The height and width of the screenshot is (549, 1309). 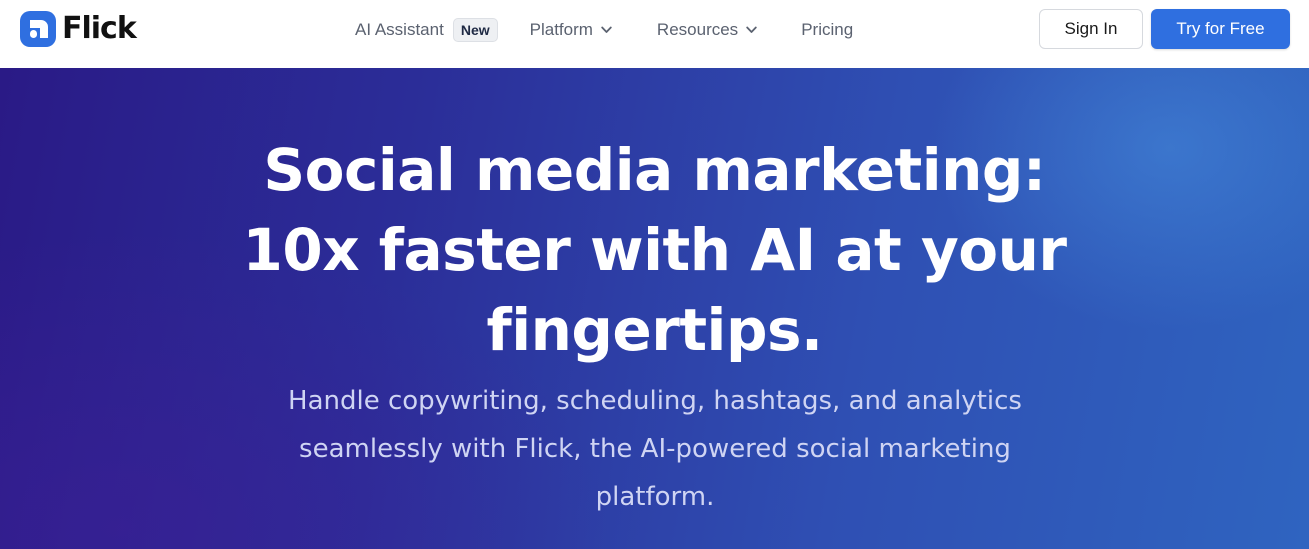 I want to click on sign-in-button: Sign In, so click(x=1091, y=29).